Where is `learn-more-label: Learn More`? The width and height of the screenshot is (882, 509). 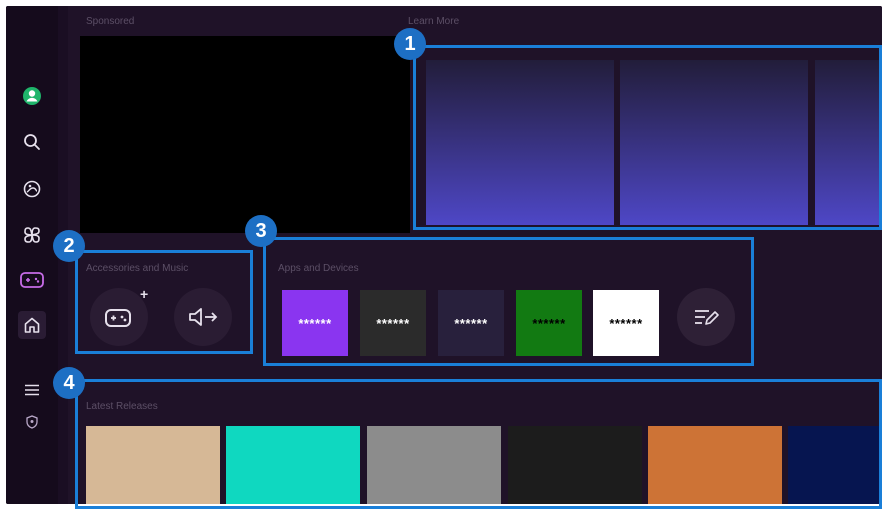
learn-more-label: Learn More is located at coordinates (434, 21).